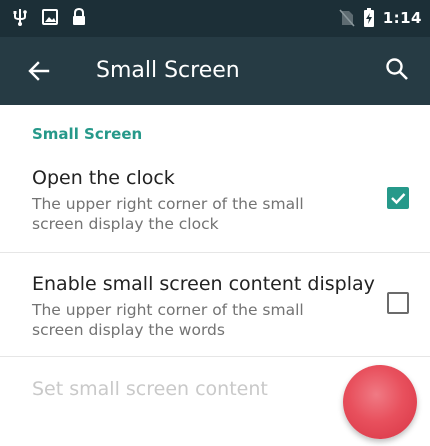 This screenshot has height=446, width=430. Describe the element at coordinates (398, 303) in the screenshot. I see `enable-content-checkbox` at that location.